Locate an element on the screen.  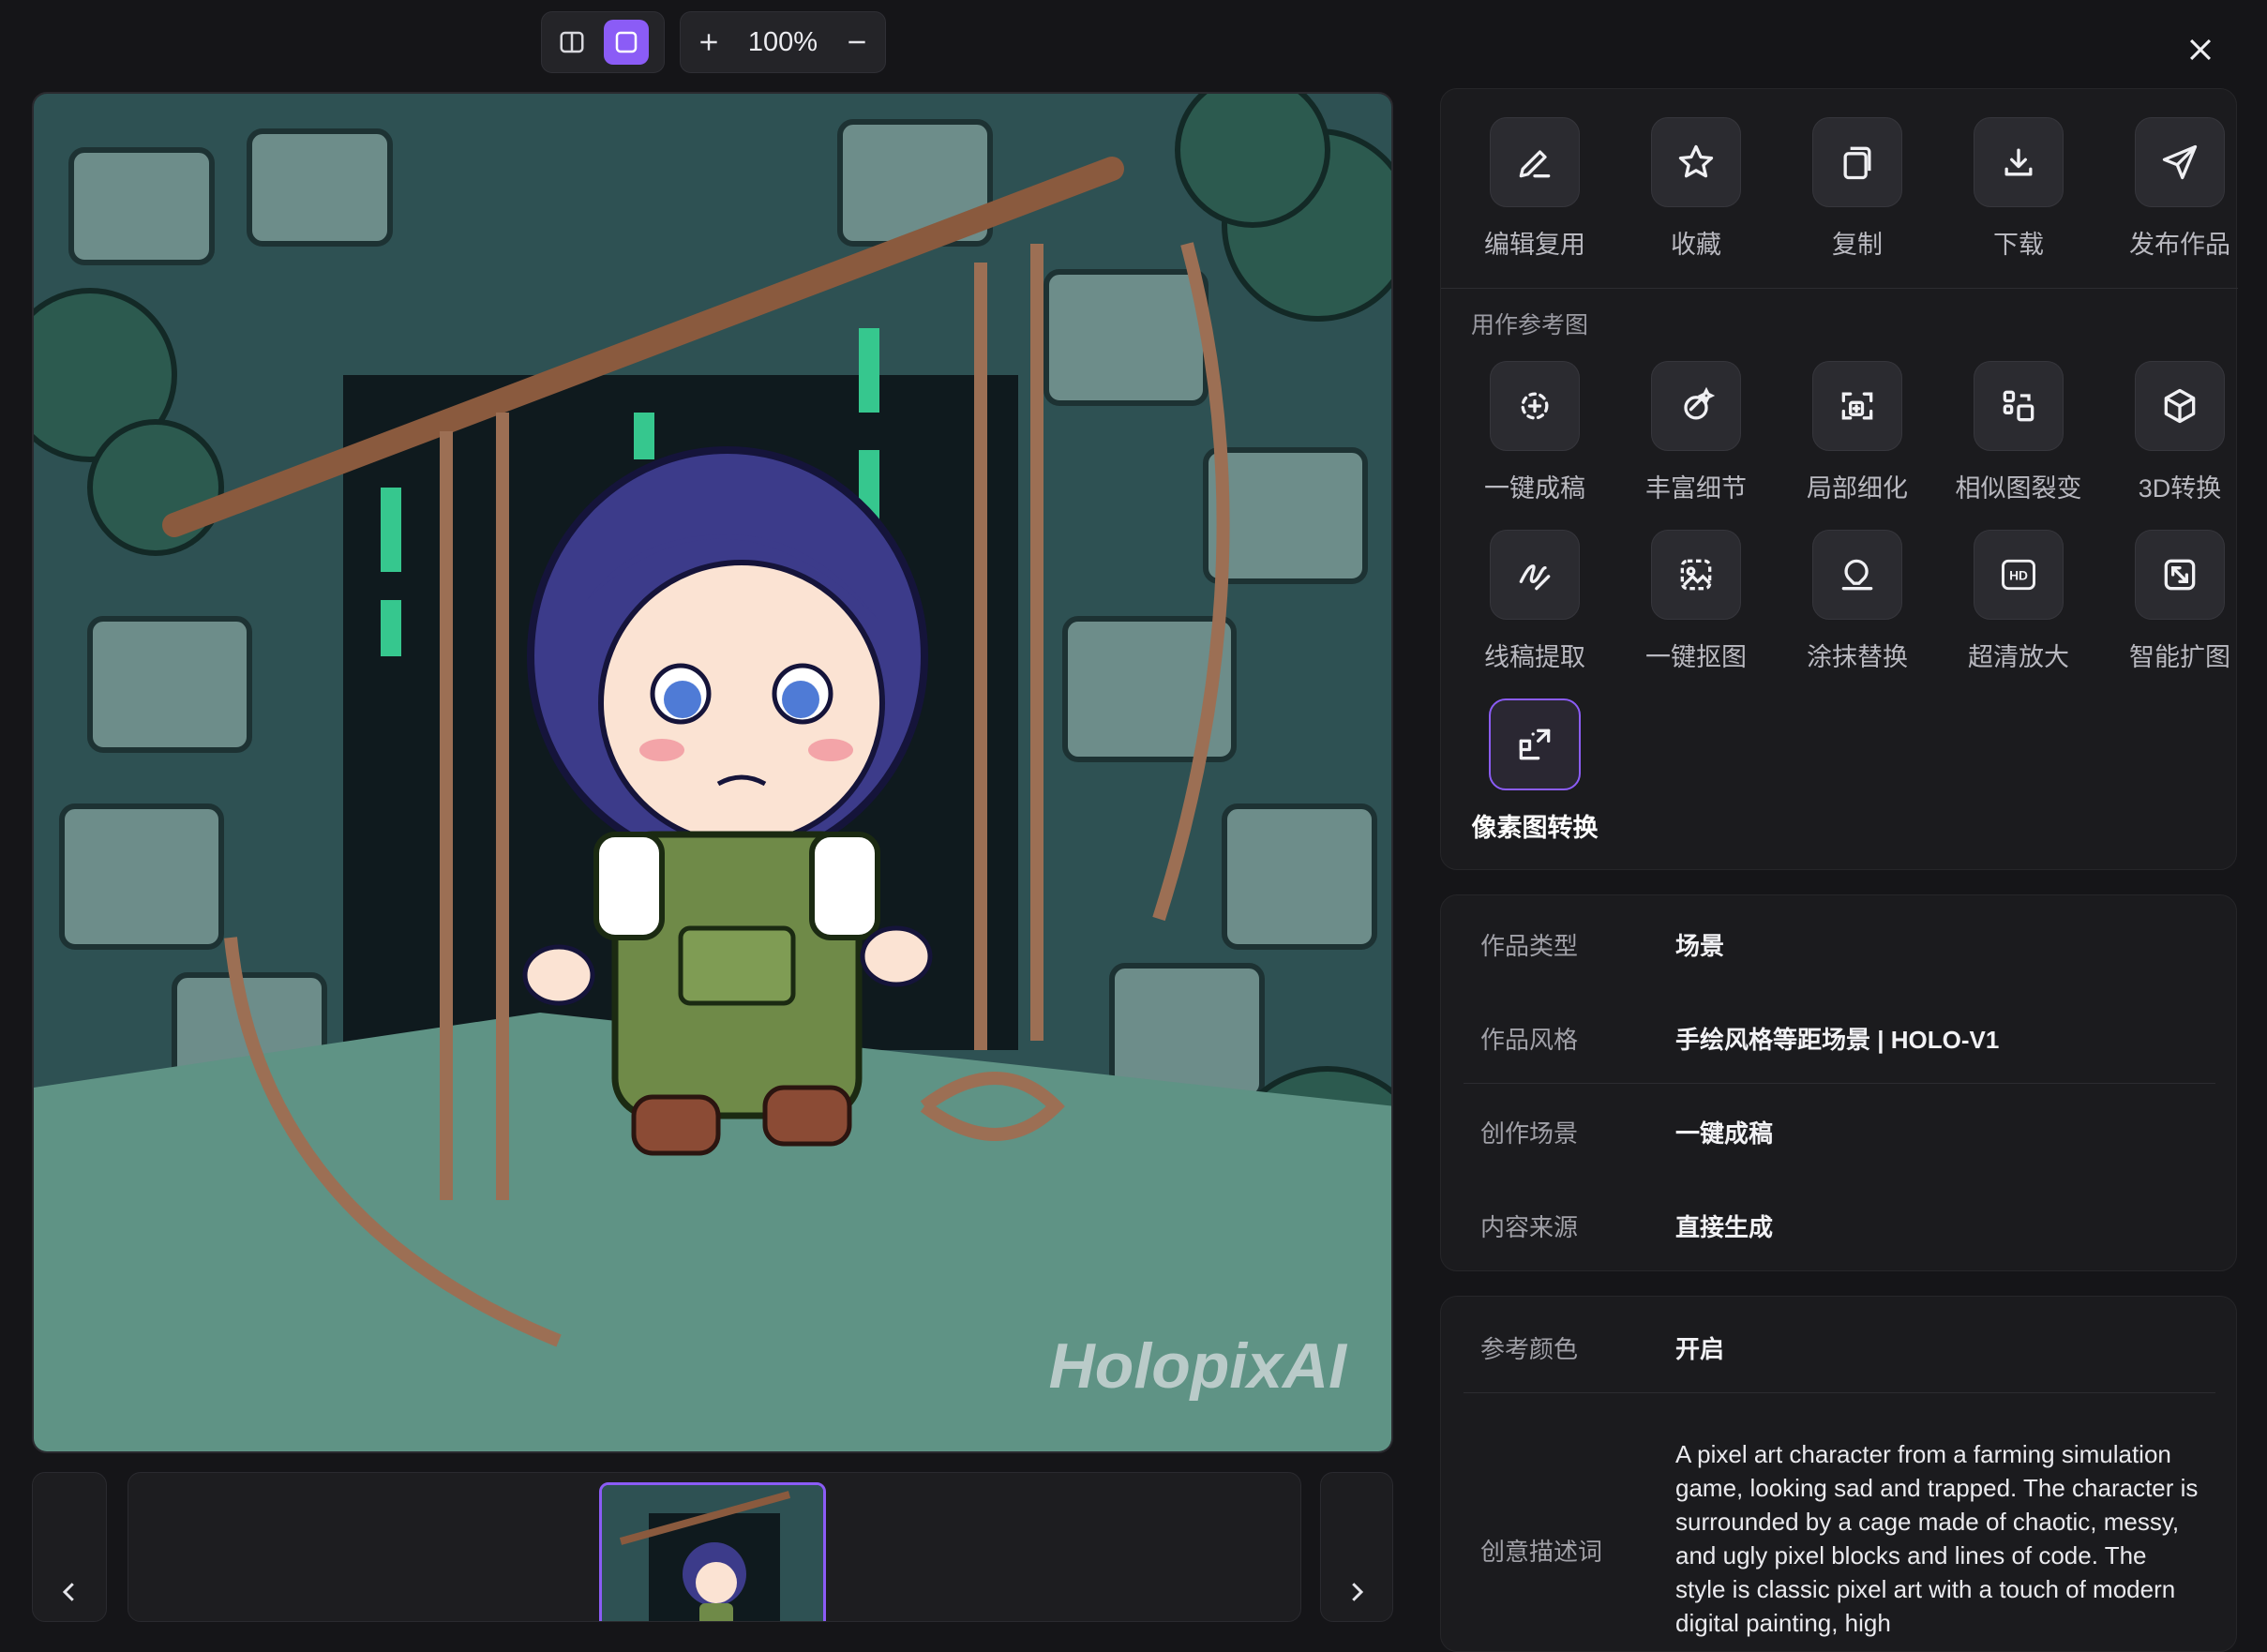
action-label: 复制 is located at coordinates (1858, 245).